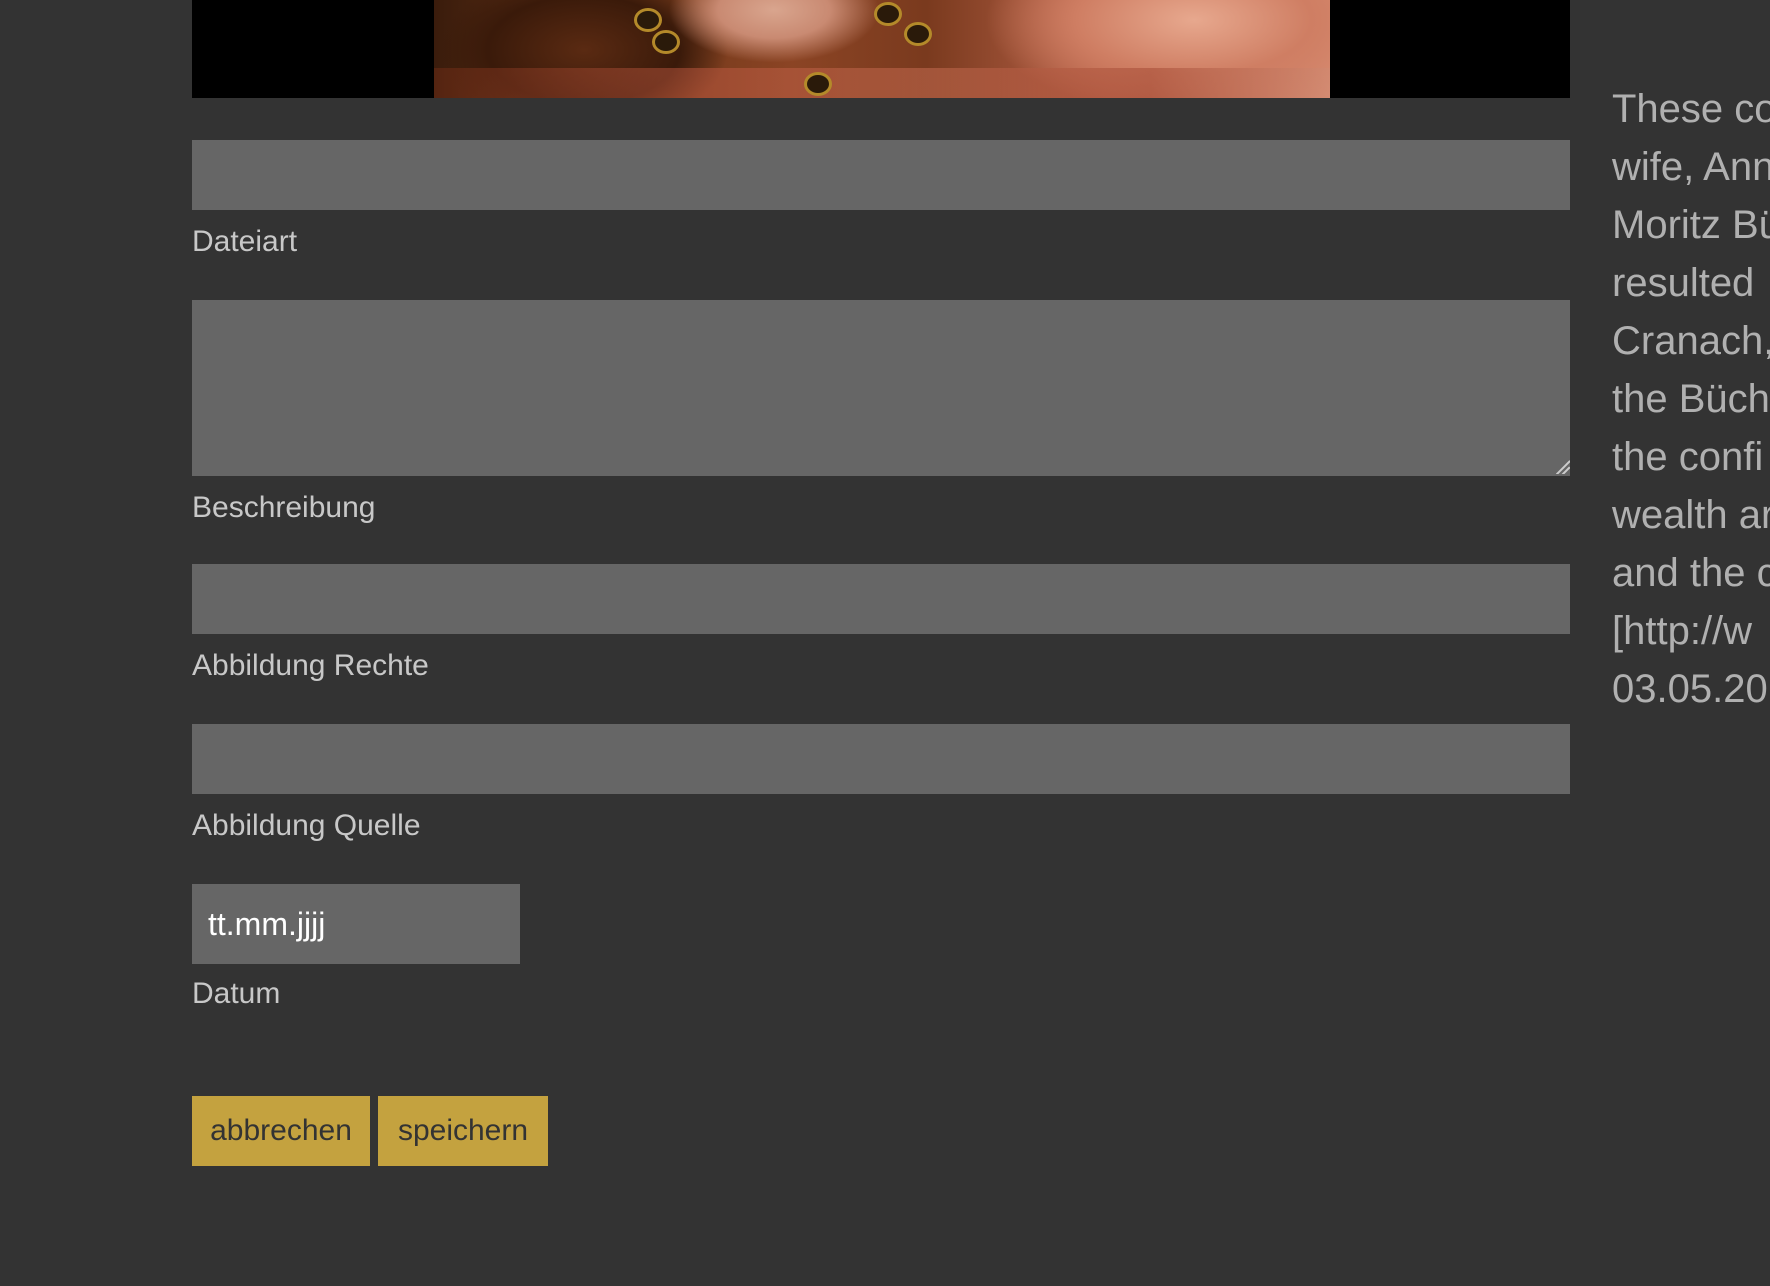 The height and width of the screenshot is (1286, 1770). Describe the element at coordinates (356, 924) in the screenshot. I see `datum-input: tt.mm.jjjj` at that location.